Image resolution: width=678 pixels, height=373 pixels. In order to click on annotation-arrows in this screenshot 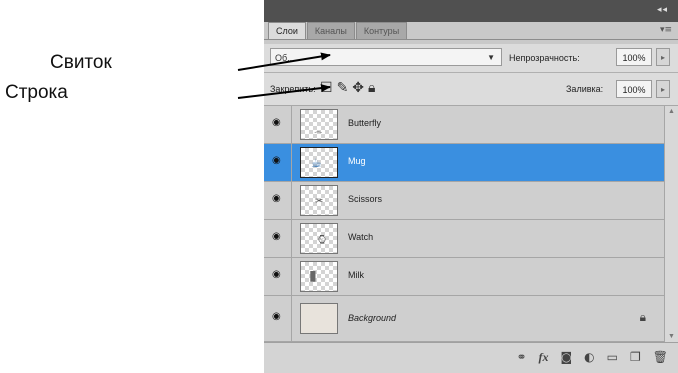, I will do `click(284, 75)`.